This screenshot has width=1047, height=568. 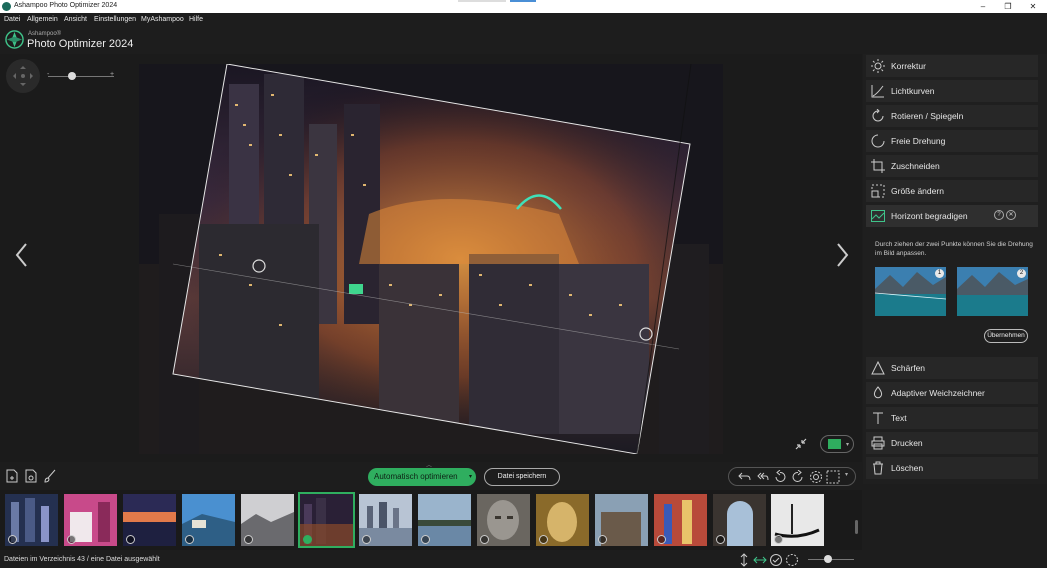 What do you see at coordinates (14, 39) in the screenshot?
I see `app-logo-icon` at bounding box center [14, 39].